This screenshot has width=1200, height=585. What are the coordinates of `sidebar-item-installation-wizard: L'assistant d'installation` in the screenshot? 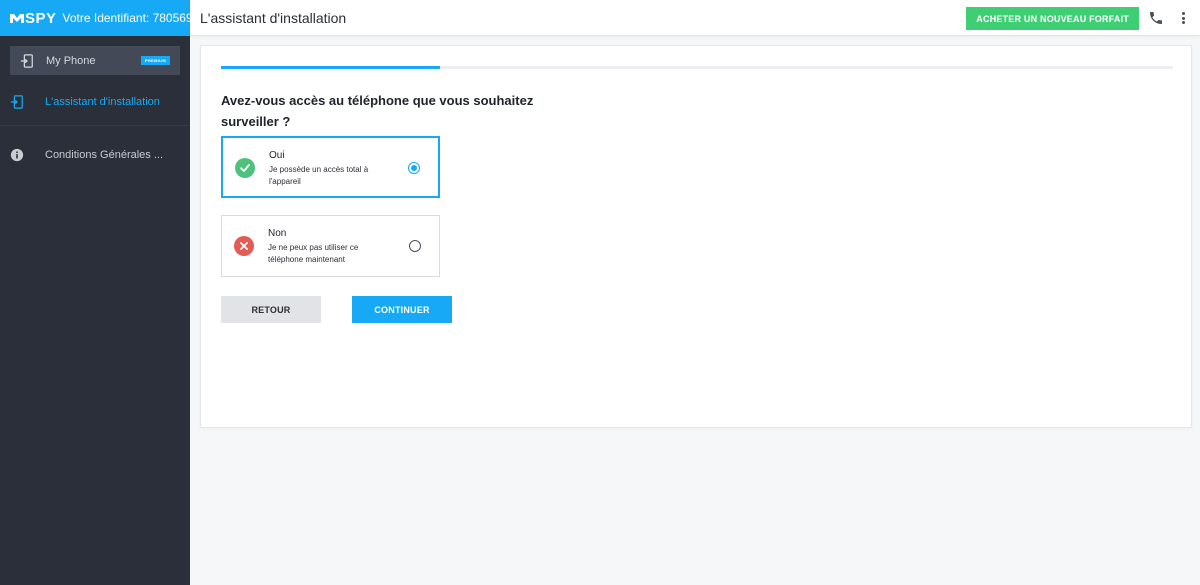 It's located at (95, 102).